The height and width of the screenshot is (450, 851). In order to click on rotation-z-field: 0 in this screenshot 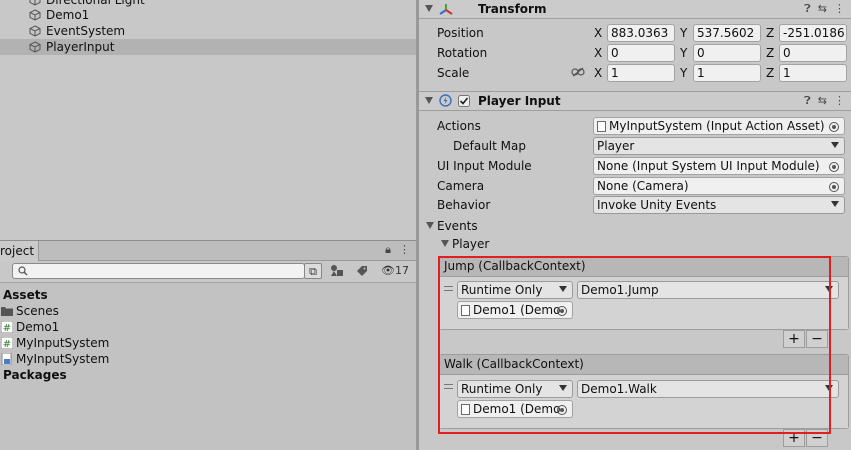, I will do `click(813, 53)`.